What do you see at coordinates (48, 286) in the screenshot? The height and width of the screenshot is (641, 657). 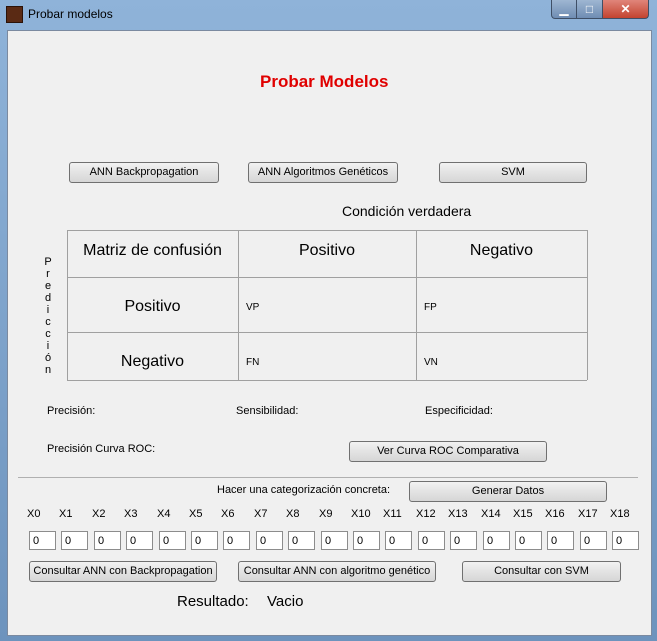 I see `prediction-letter: e` at bounding box center [48, 286].